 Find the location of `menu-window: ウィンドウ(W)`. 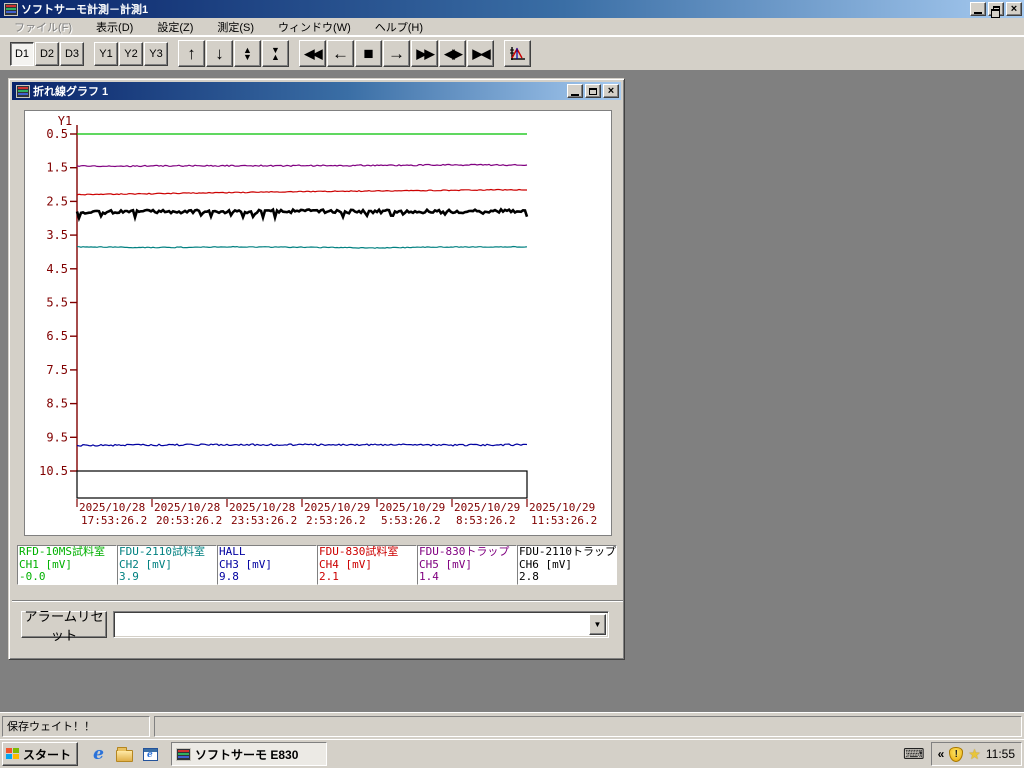

menu-window: ウィンドウ(W) is located at coordinates (314, 27).